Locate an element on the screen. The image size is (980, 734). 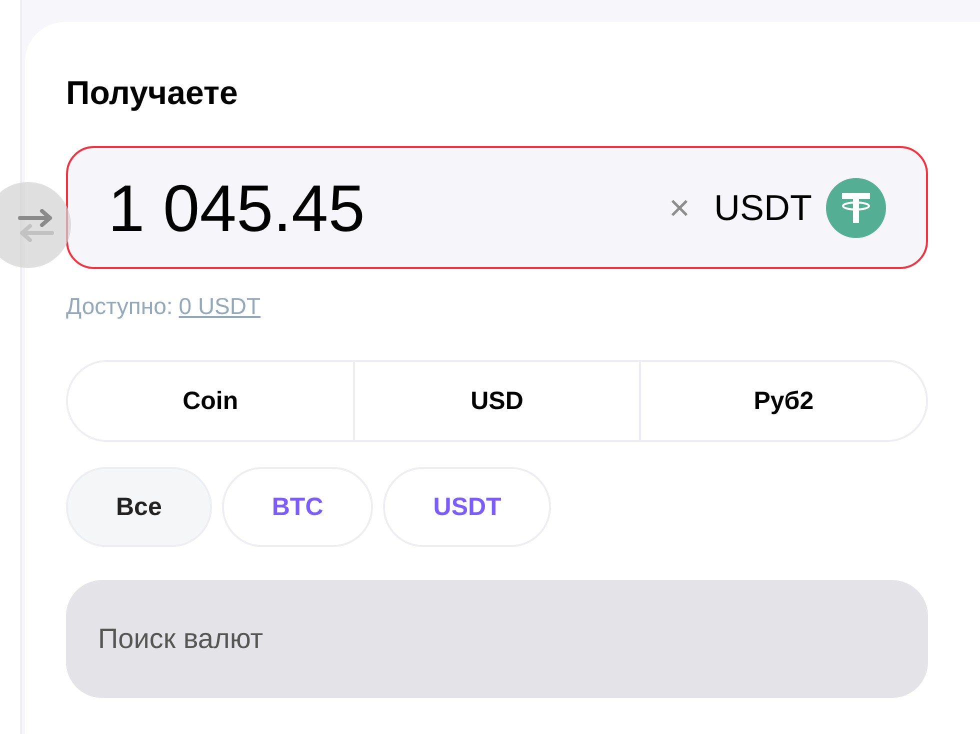
search-field: Поиск валют is located at coordinates (497, 639).